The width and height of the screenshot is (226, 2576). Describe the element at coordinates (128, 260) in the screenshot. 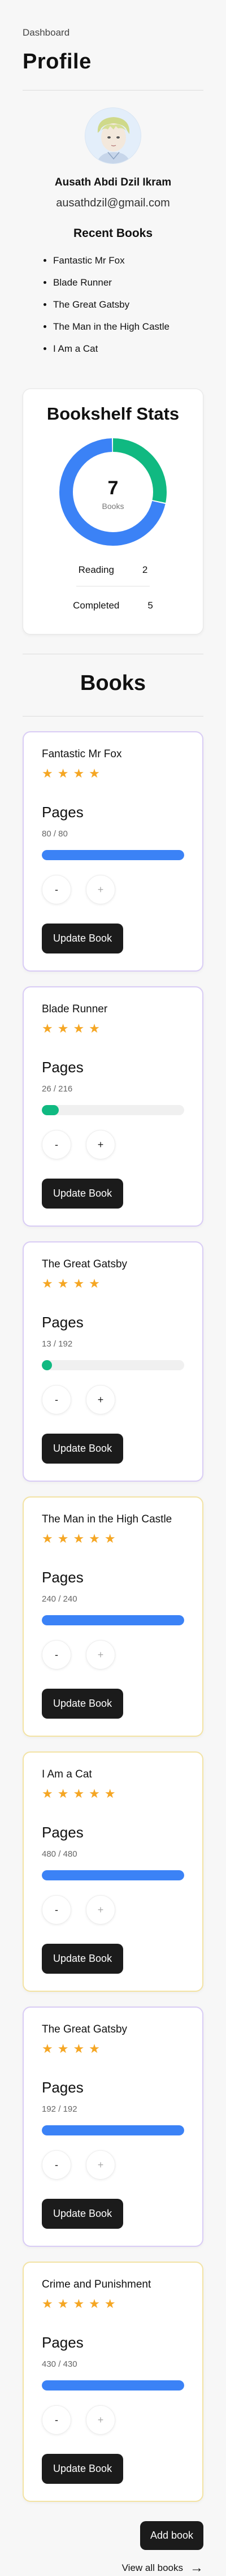

I see `recent-book-item: Fantastic Mr Fox` at that location.